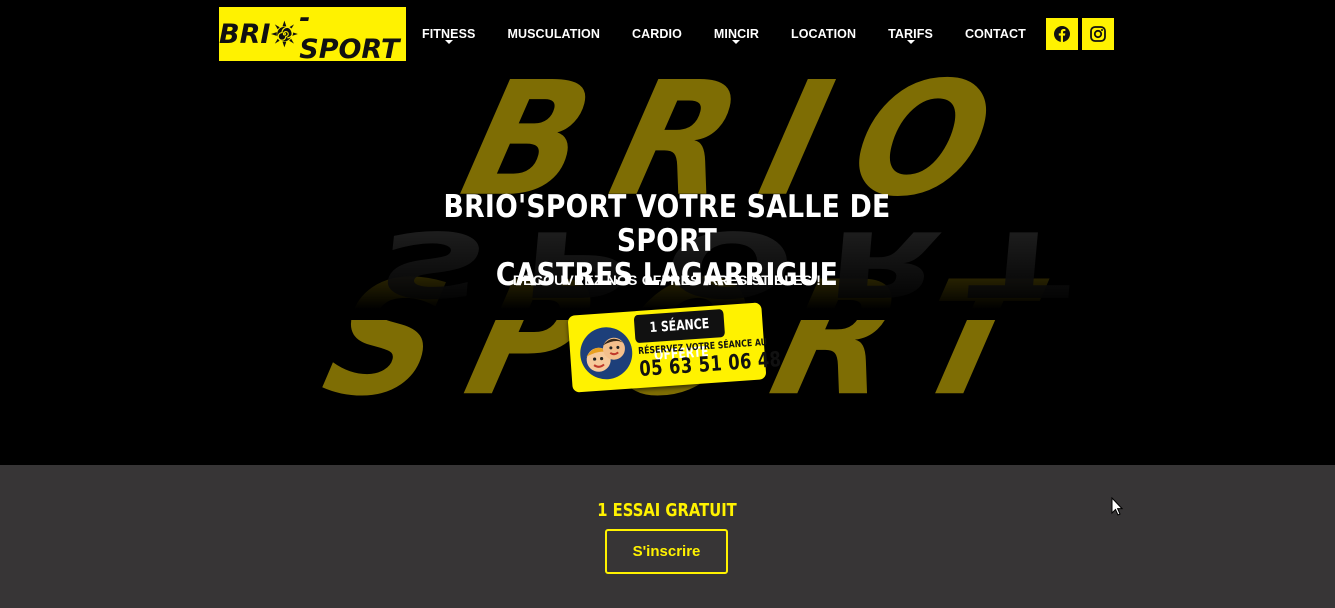  I want to click on facebook-link, so click(1062, 34).